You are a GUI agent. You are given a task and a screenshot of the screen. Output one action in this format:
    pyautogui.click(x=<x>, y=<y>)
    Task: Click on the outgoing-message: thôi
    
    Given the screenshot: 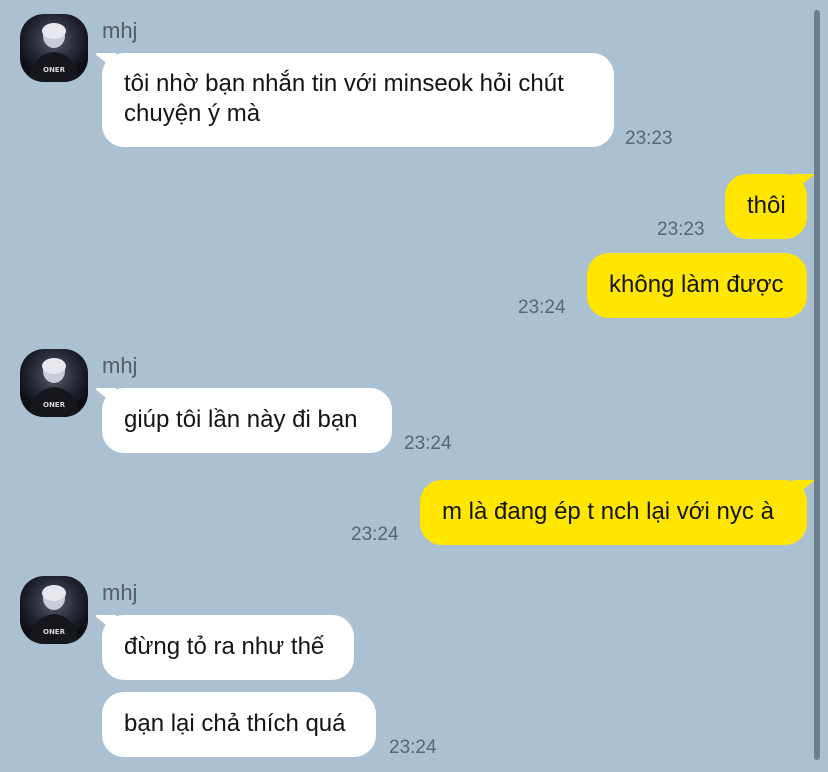 What is the action you would take?
    pyautogui.click(x=766, y=206)
    